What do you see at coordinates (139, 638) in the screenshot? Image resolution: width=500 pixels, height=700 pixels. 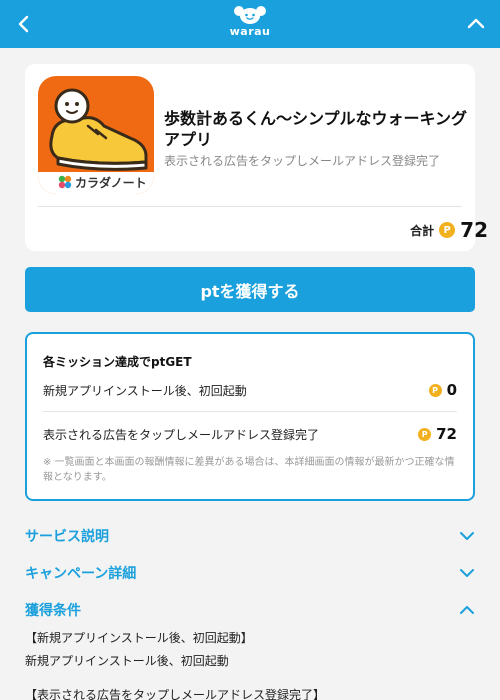 I see `condition-heading: 【新規アプリインストール後、初回起動】` at bounding box center [139, 638].